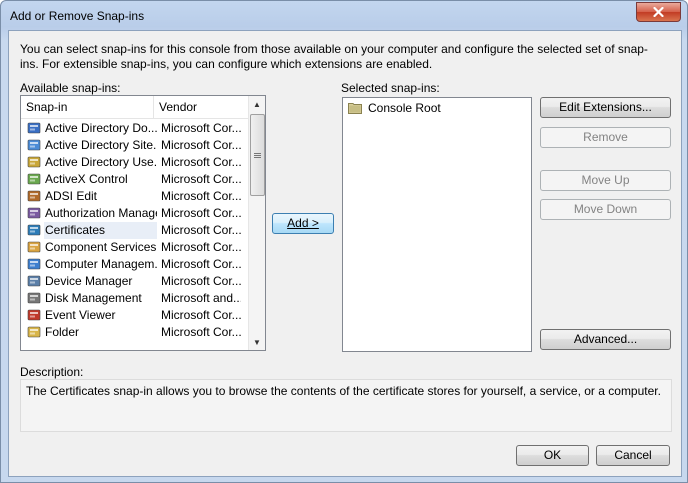 The image size is (688, 483). What do you see at coordinates (34, 264) in the screenshot?
I see `computer-management-icon` at bounding box center [34, 264].